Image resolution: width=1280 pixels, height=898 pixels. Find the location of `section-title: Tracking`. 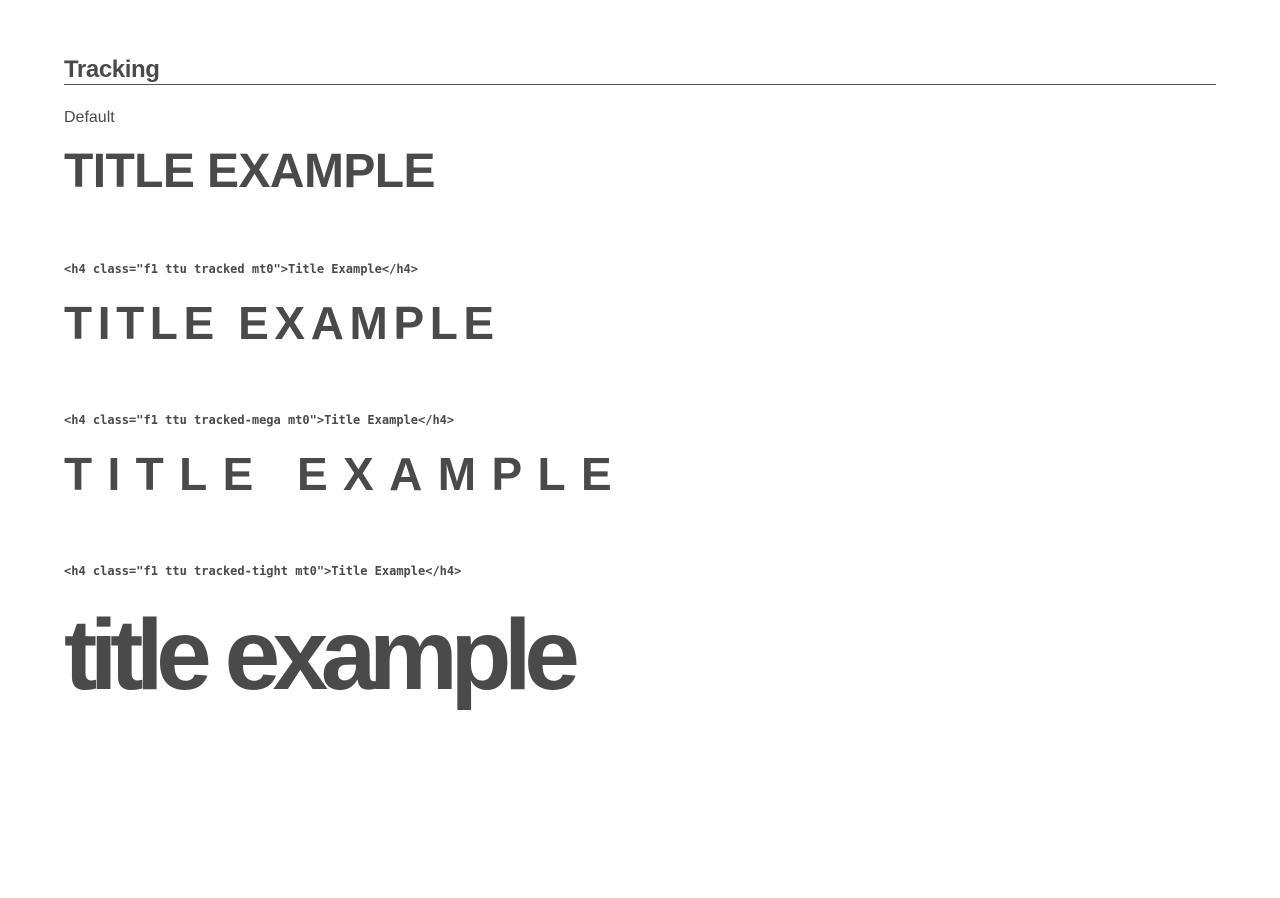

section-title: Tracking is located at coordinates (112, 69).